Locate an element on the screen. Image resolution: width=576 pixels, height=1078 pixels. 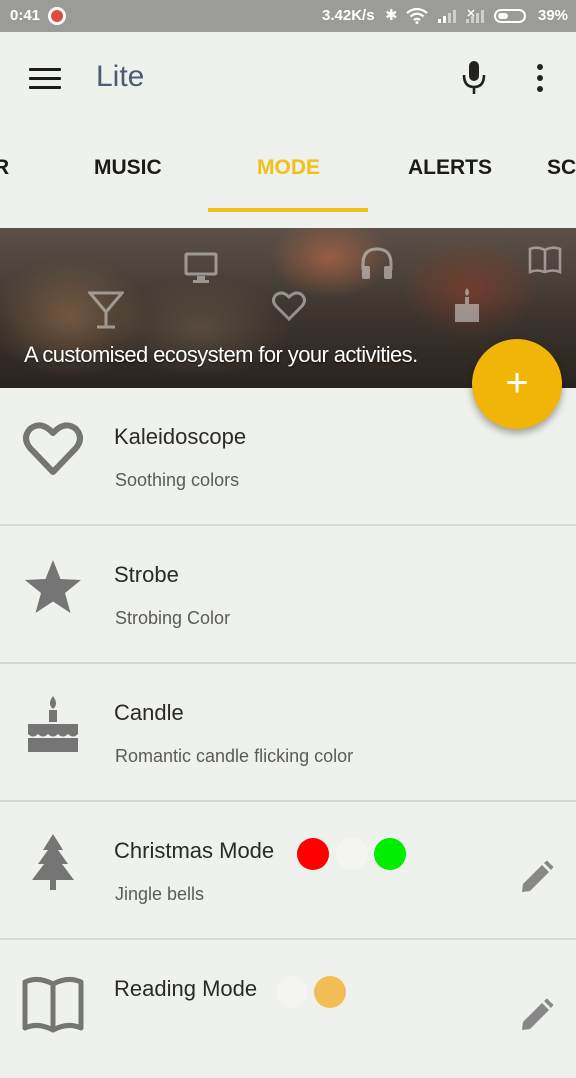
tab-partial-left: R is located at coordinates (4, 168).